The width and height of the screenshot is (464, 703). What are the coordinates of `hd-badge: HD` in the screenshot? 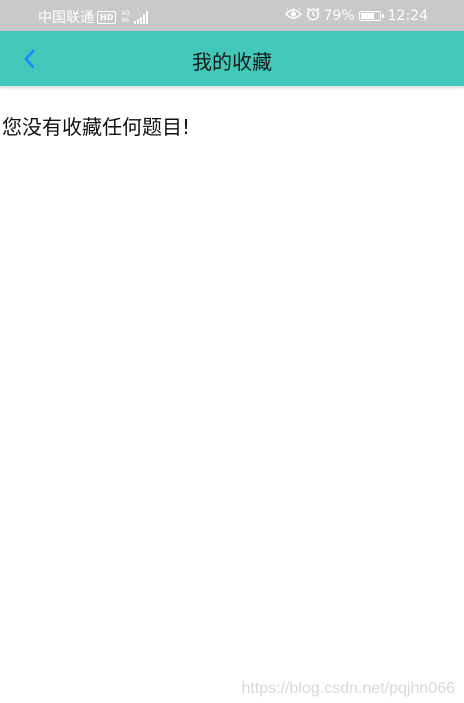 It's located at (107, 17).